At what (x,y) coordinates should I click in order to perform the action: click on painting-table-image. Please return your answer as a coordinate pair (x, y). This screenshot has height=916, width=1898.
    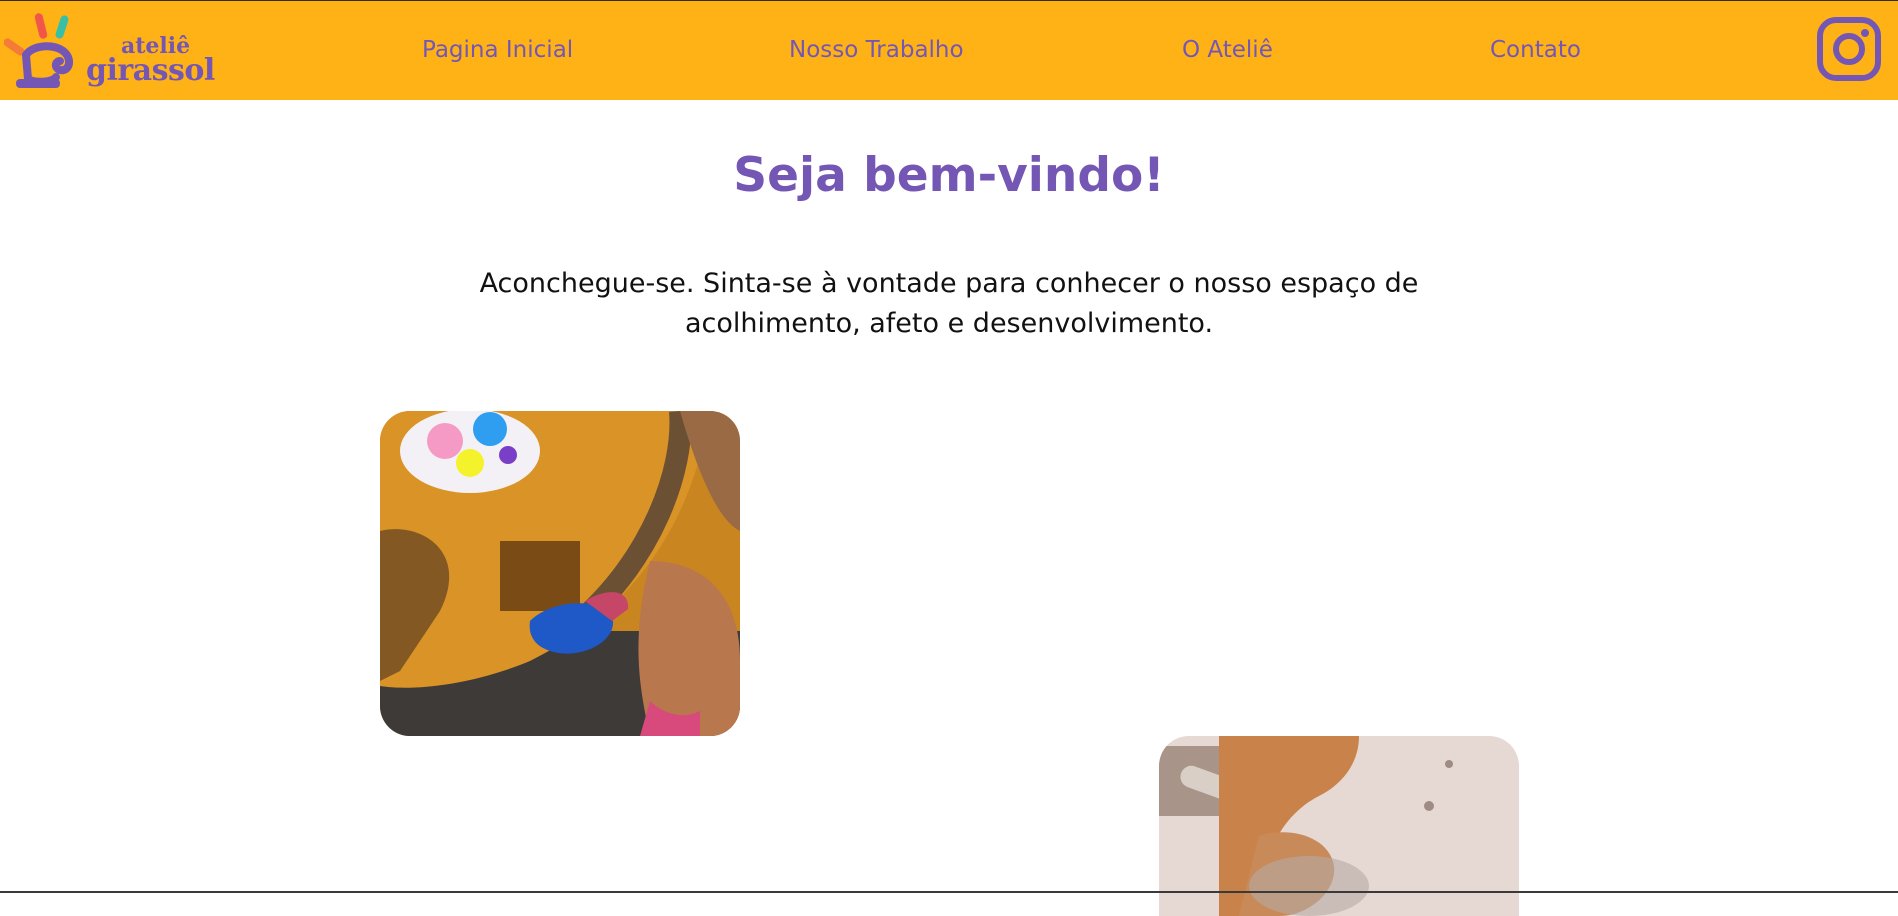
    Looking at the image, I should click on (560, 573).